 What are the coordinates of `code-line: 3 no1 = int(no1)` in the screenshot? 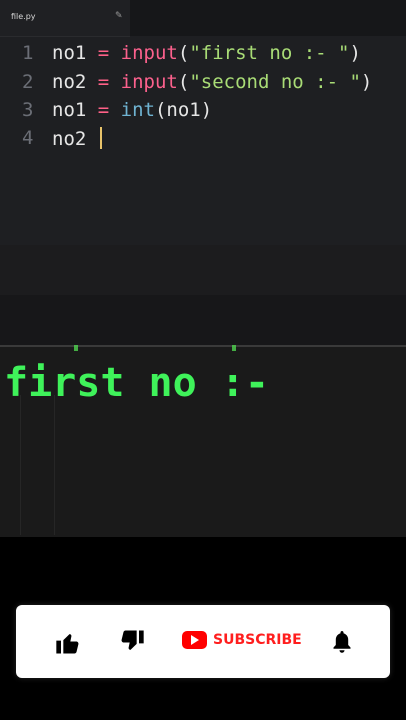 It's located at (203, 113).